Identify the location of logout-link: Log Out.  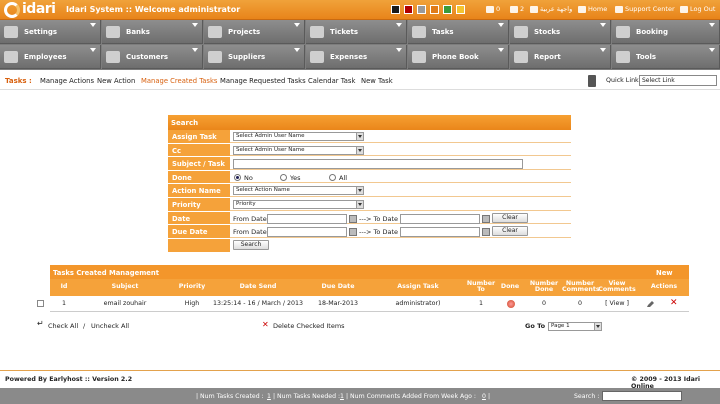
(697, 9).